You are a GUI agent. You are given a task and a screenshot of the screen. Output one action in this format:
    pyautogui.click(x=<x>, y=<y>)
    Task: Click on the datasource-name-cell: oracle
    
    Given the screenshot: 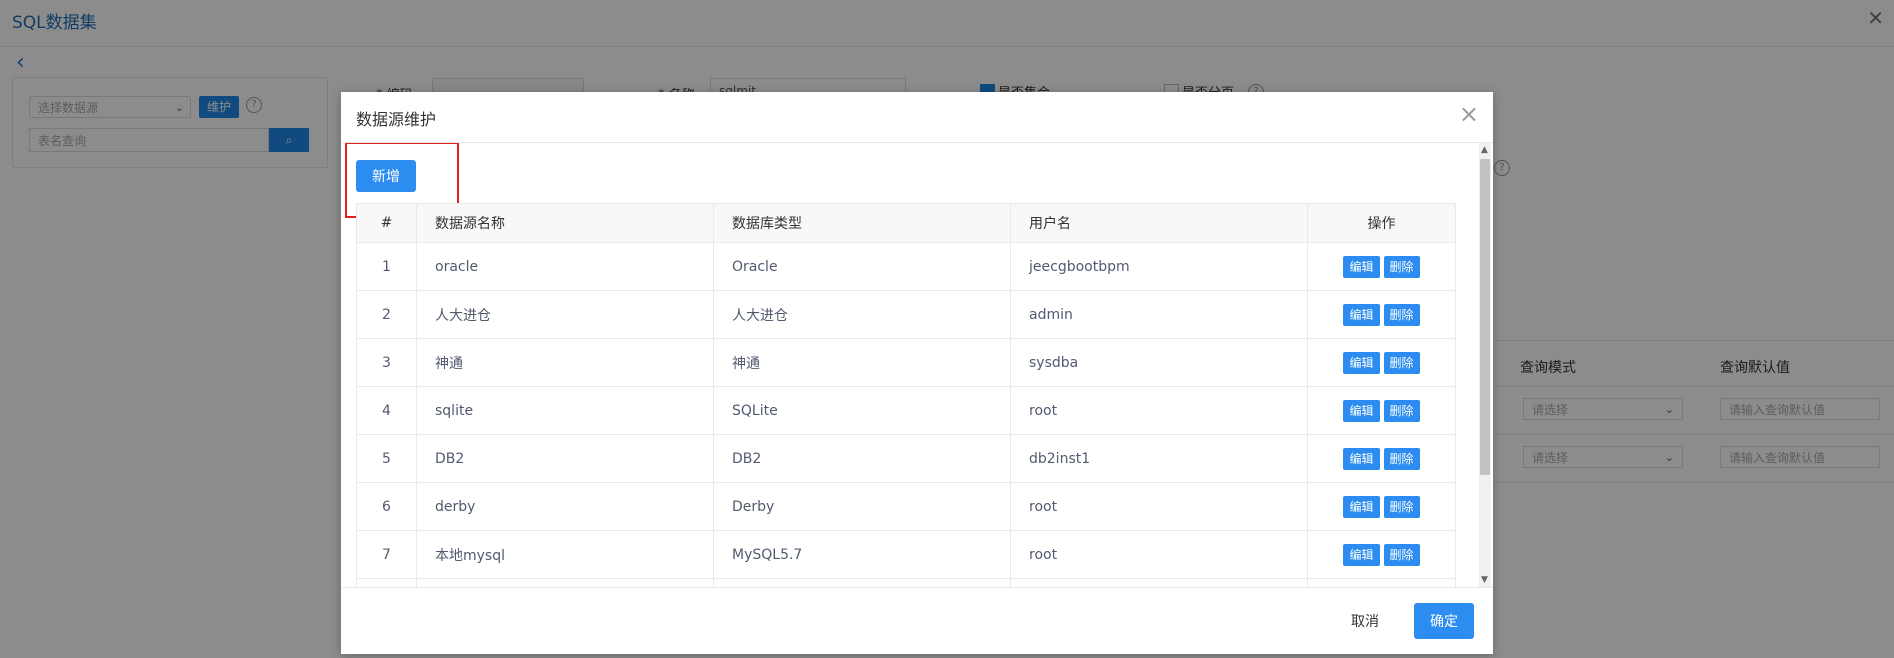 What is the action you would take?
    pyautogui.click(x=565, y=266)
    